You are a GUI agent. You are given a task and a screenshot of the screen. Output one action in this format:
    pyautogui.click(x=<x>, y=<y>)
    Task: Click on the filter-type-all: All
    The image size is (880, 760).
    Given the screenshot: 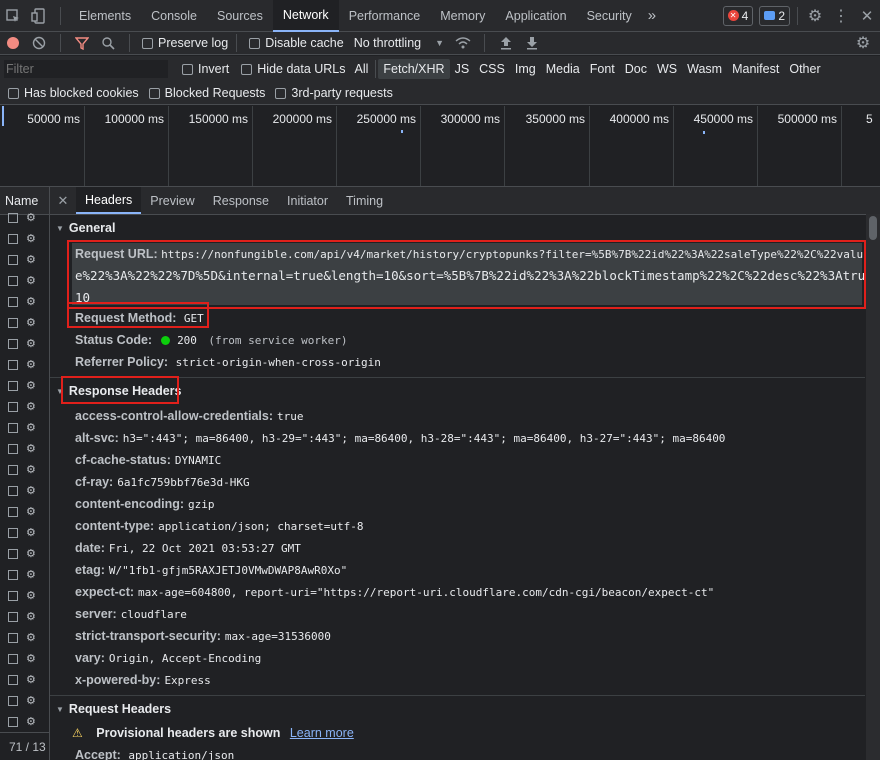 What is the action you would take?
    pyautogui.click(x=362, y=69)
    